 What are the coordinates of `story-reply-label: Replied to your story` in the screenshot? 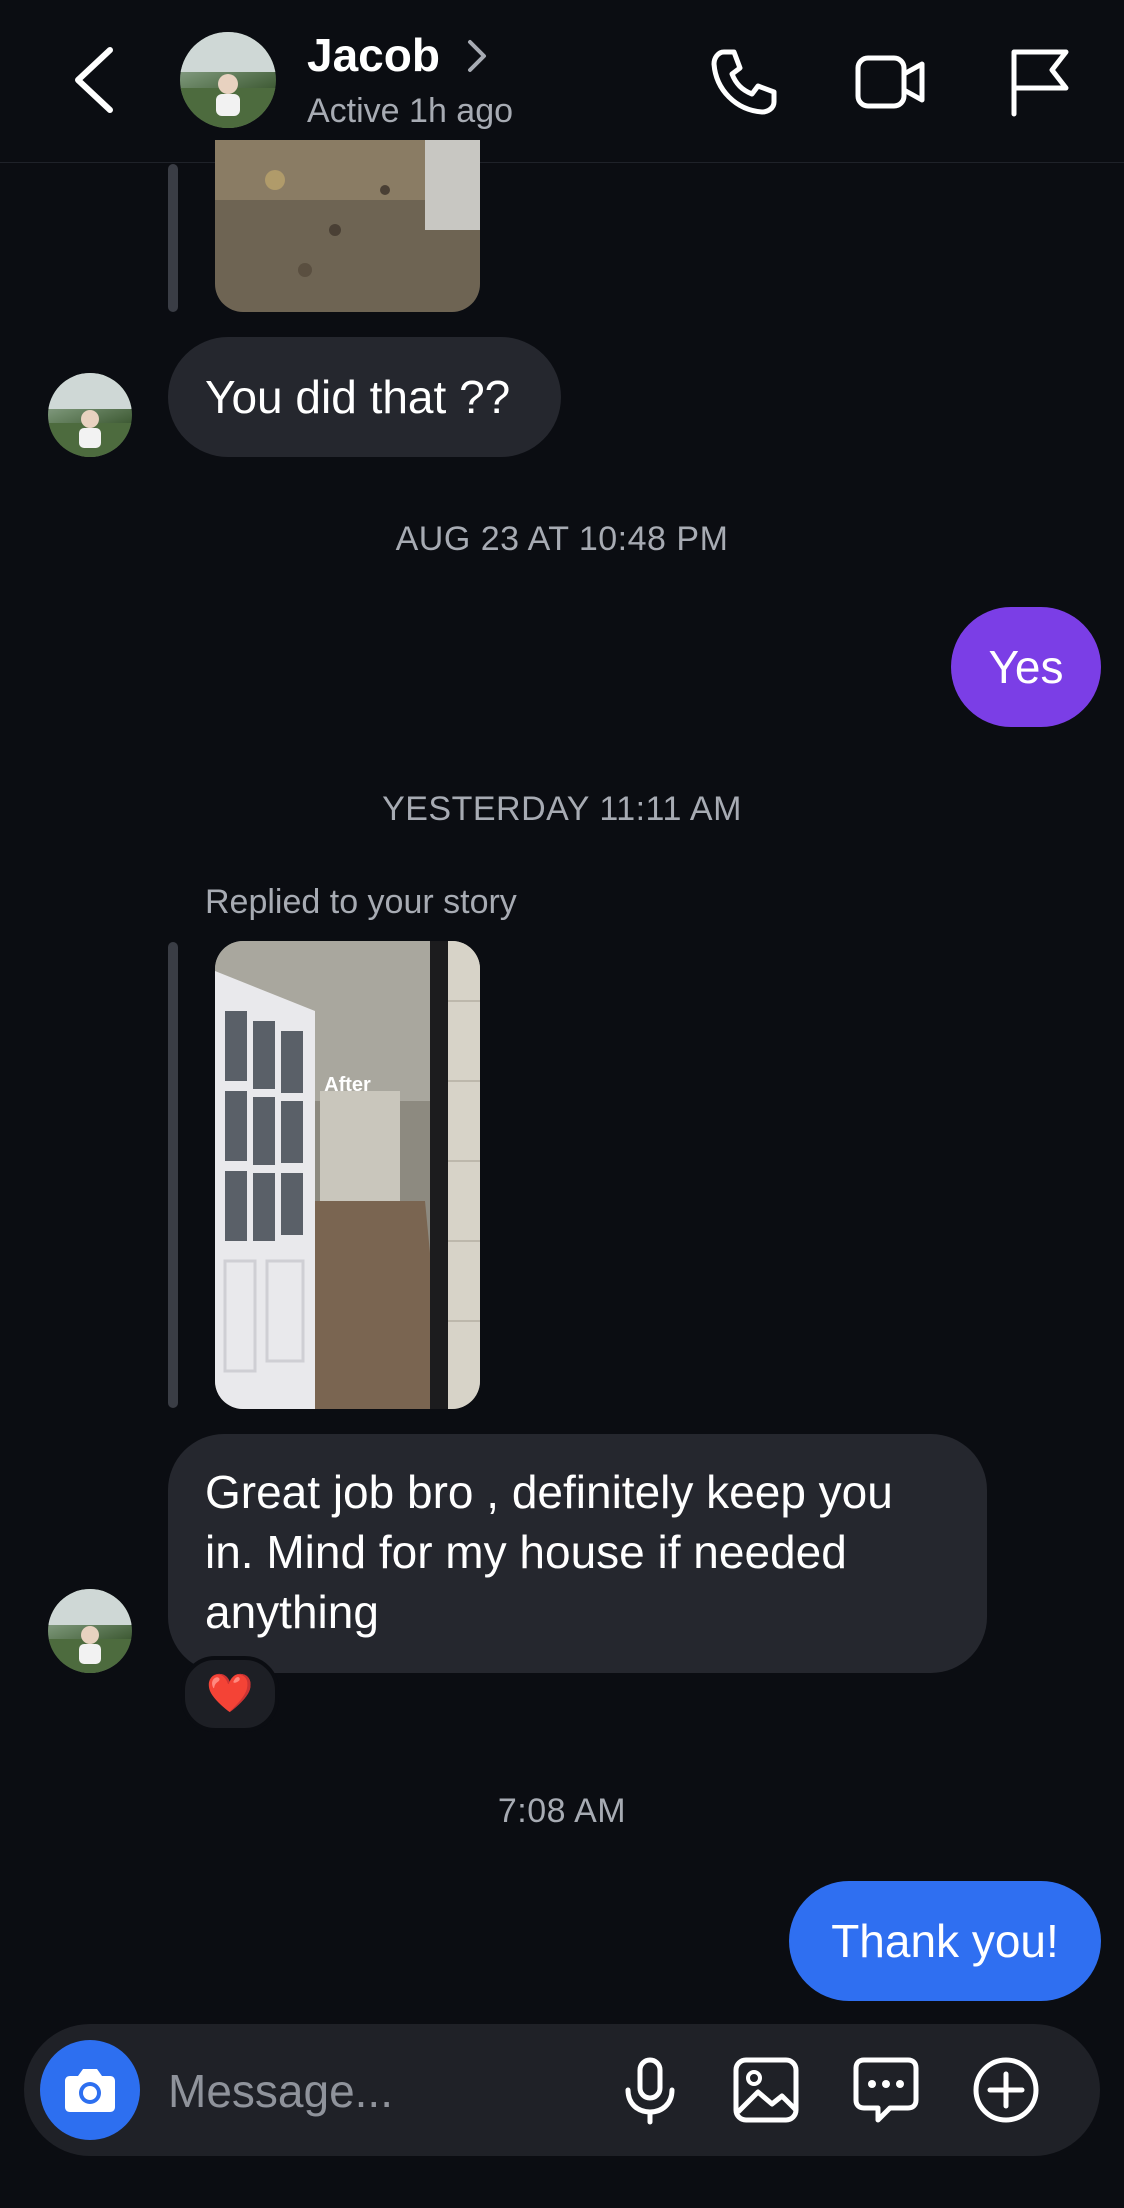 It's located at (361, 902).